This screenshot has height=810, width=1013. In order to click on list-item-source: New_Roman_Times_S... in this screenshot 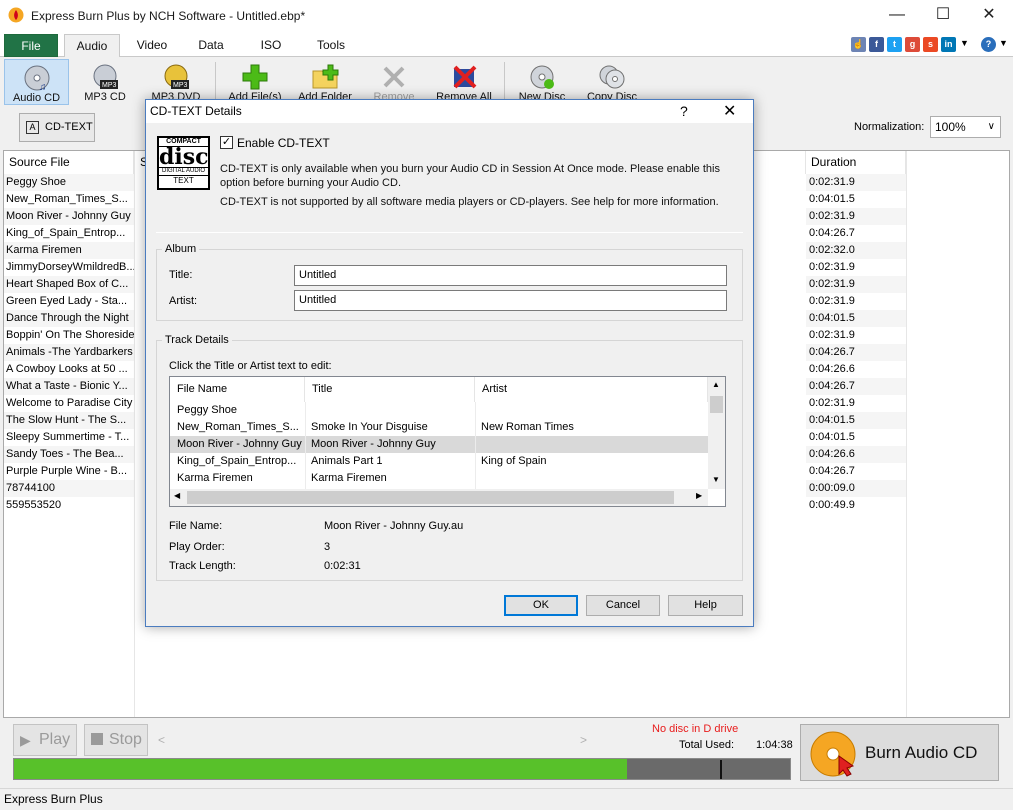, I will do `click(69, 199)`.